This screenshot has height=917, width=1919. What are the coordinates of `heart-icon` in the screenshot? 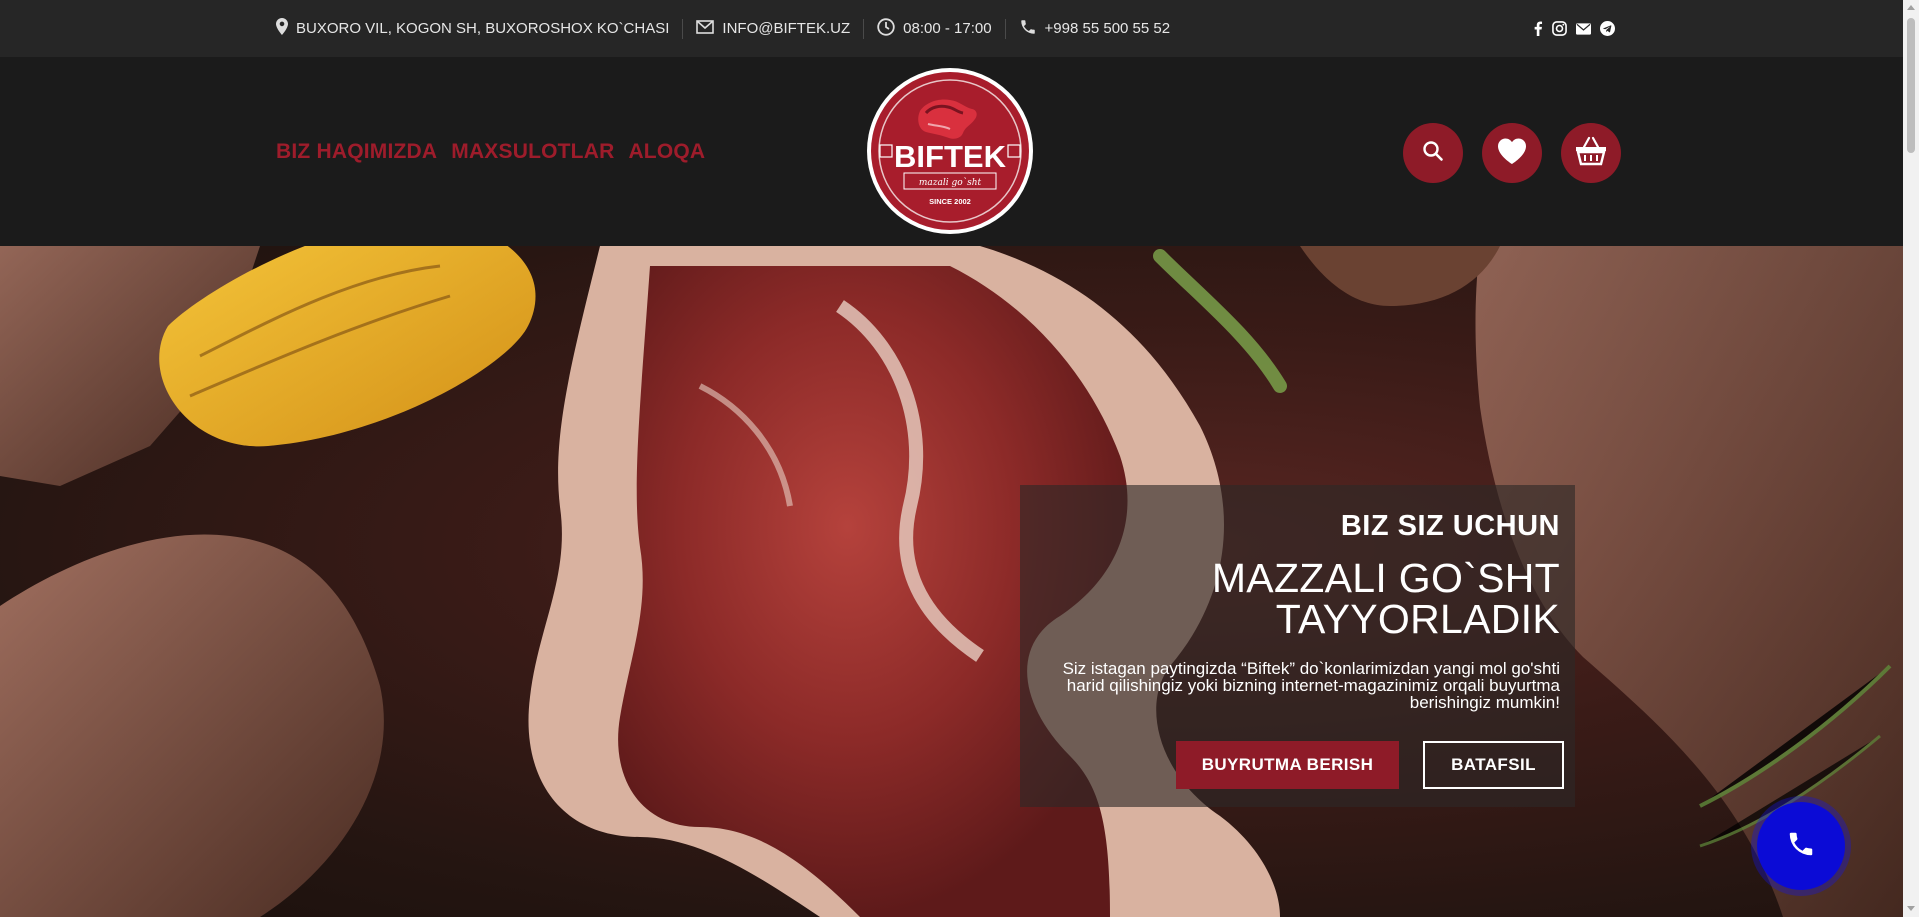 It's located at (1512, 153).